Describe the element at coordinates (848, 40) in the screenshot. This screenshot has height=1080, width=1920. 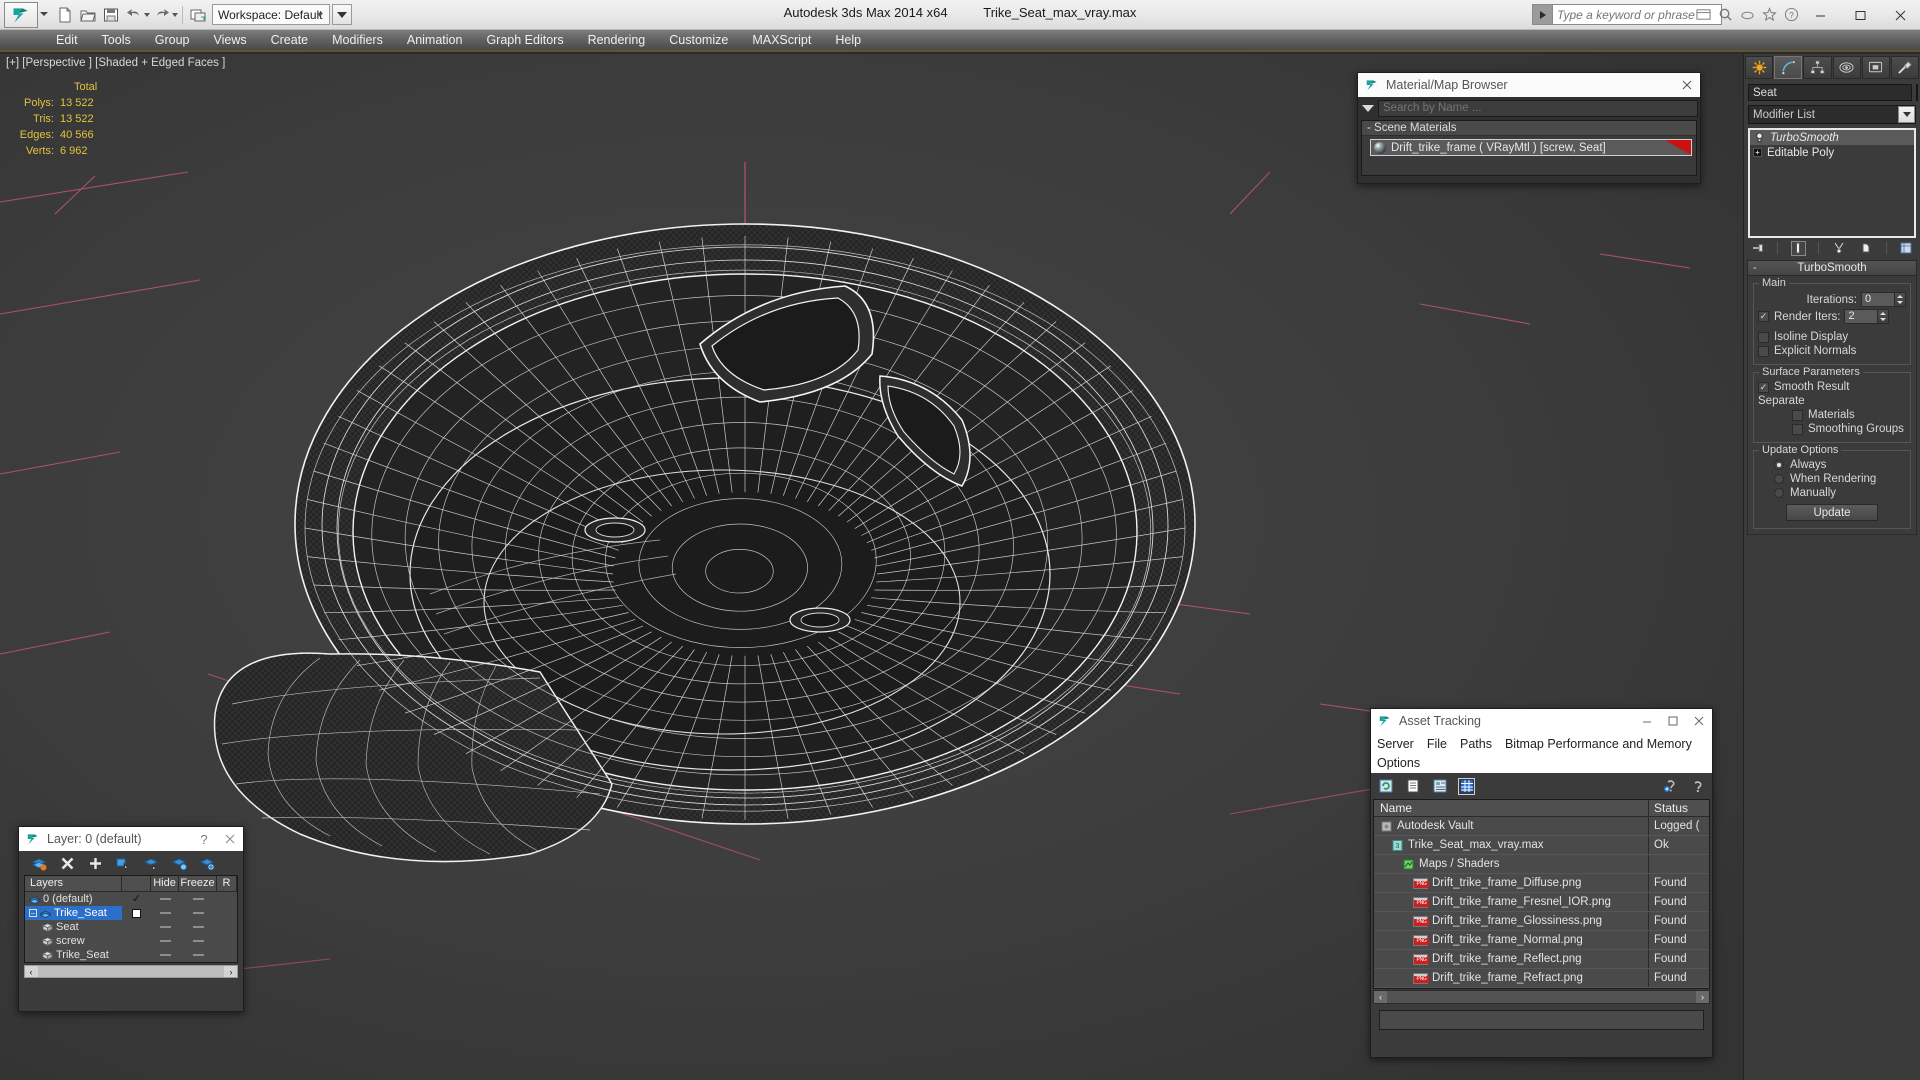
I see `menu-item-help: Help` at that location.